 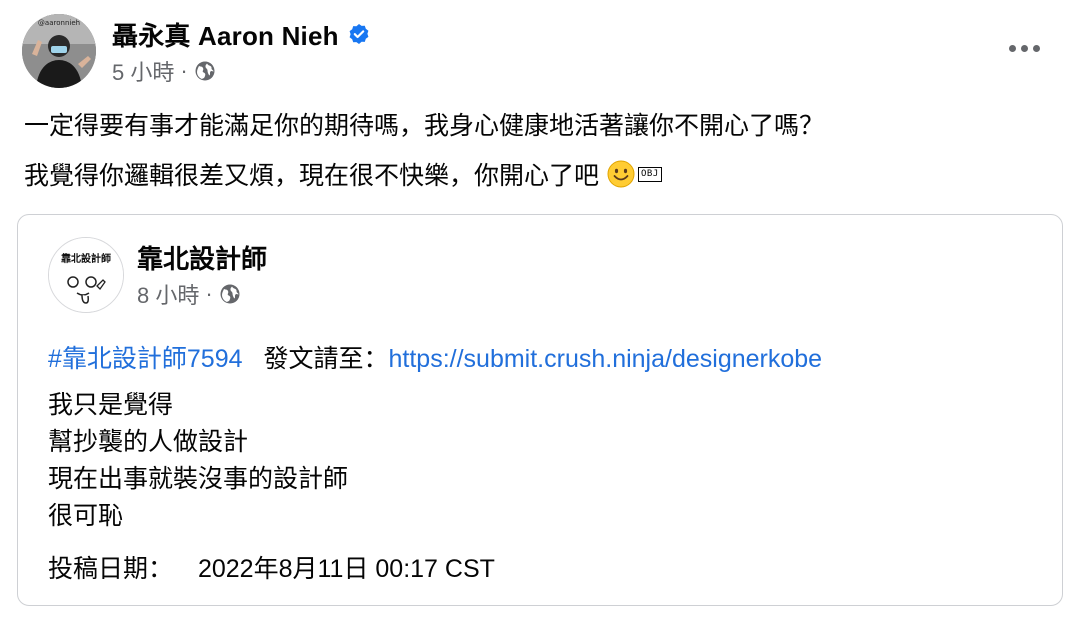 I want to click on post-text-line-2: 我覺得你邏輯很差又煩，現在很不快樂，你開心了吧 OBJ, so click(x=343, y=174).